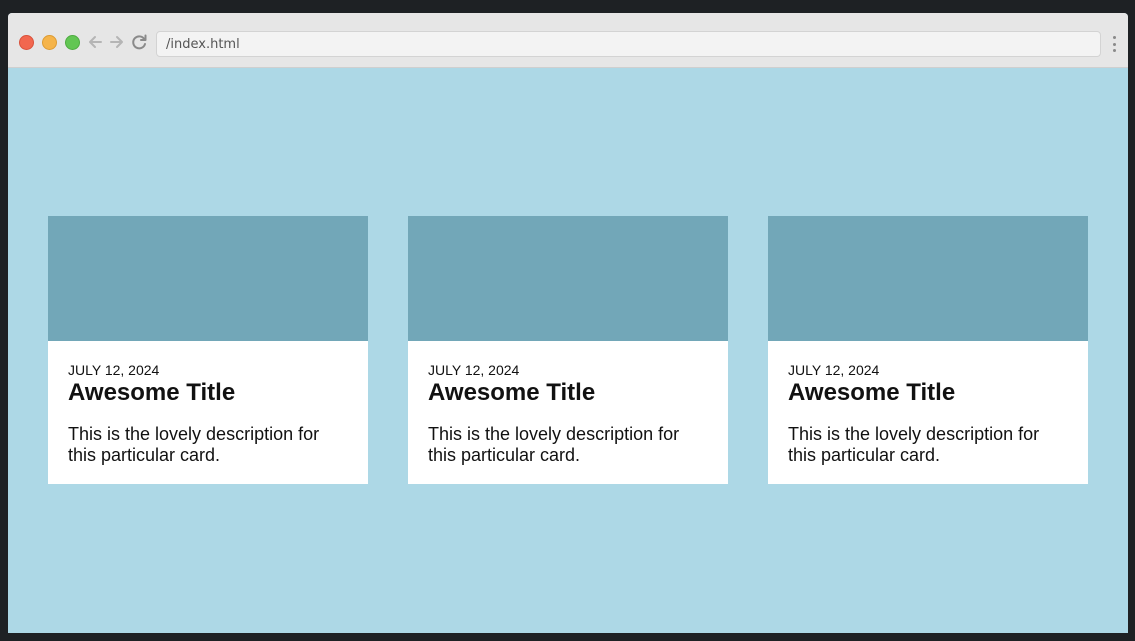  I want to click on forward-button, so click(117, 42).